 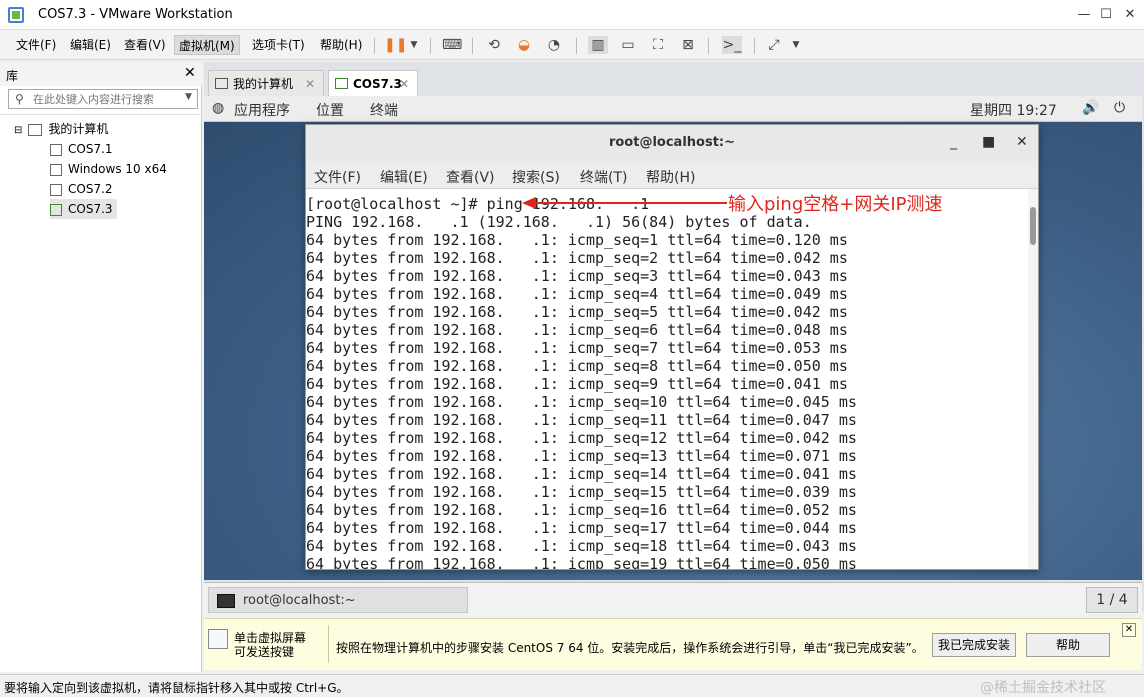 I want to click on terminal-icon, so click(x=226, y=601).